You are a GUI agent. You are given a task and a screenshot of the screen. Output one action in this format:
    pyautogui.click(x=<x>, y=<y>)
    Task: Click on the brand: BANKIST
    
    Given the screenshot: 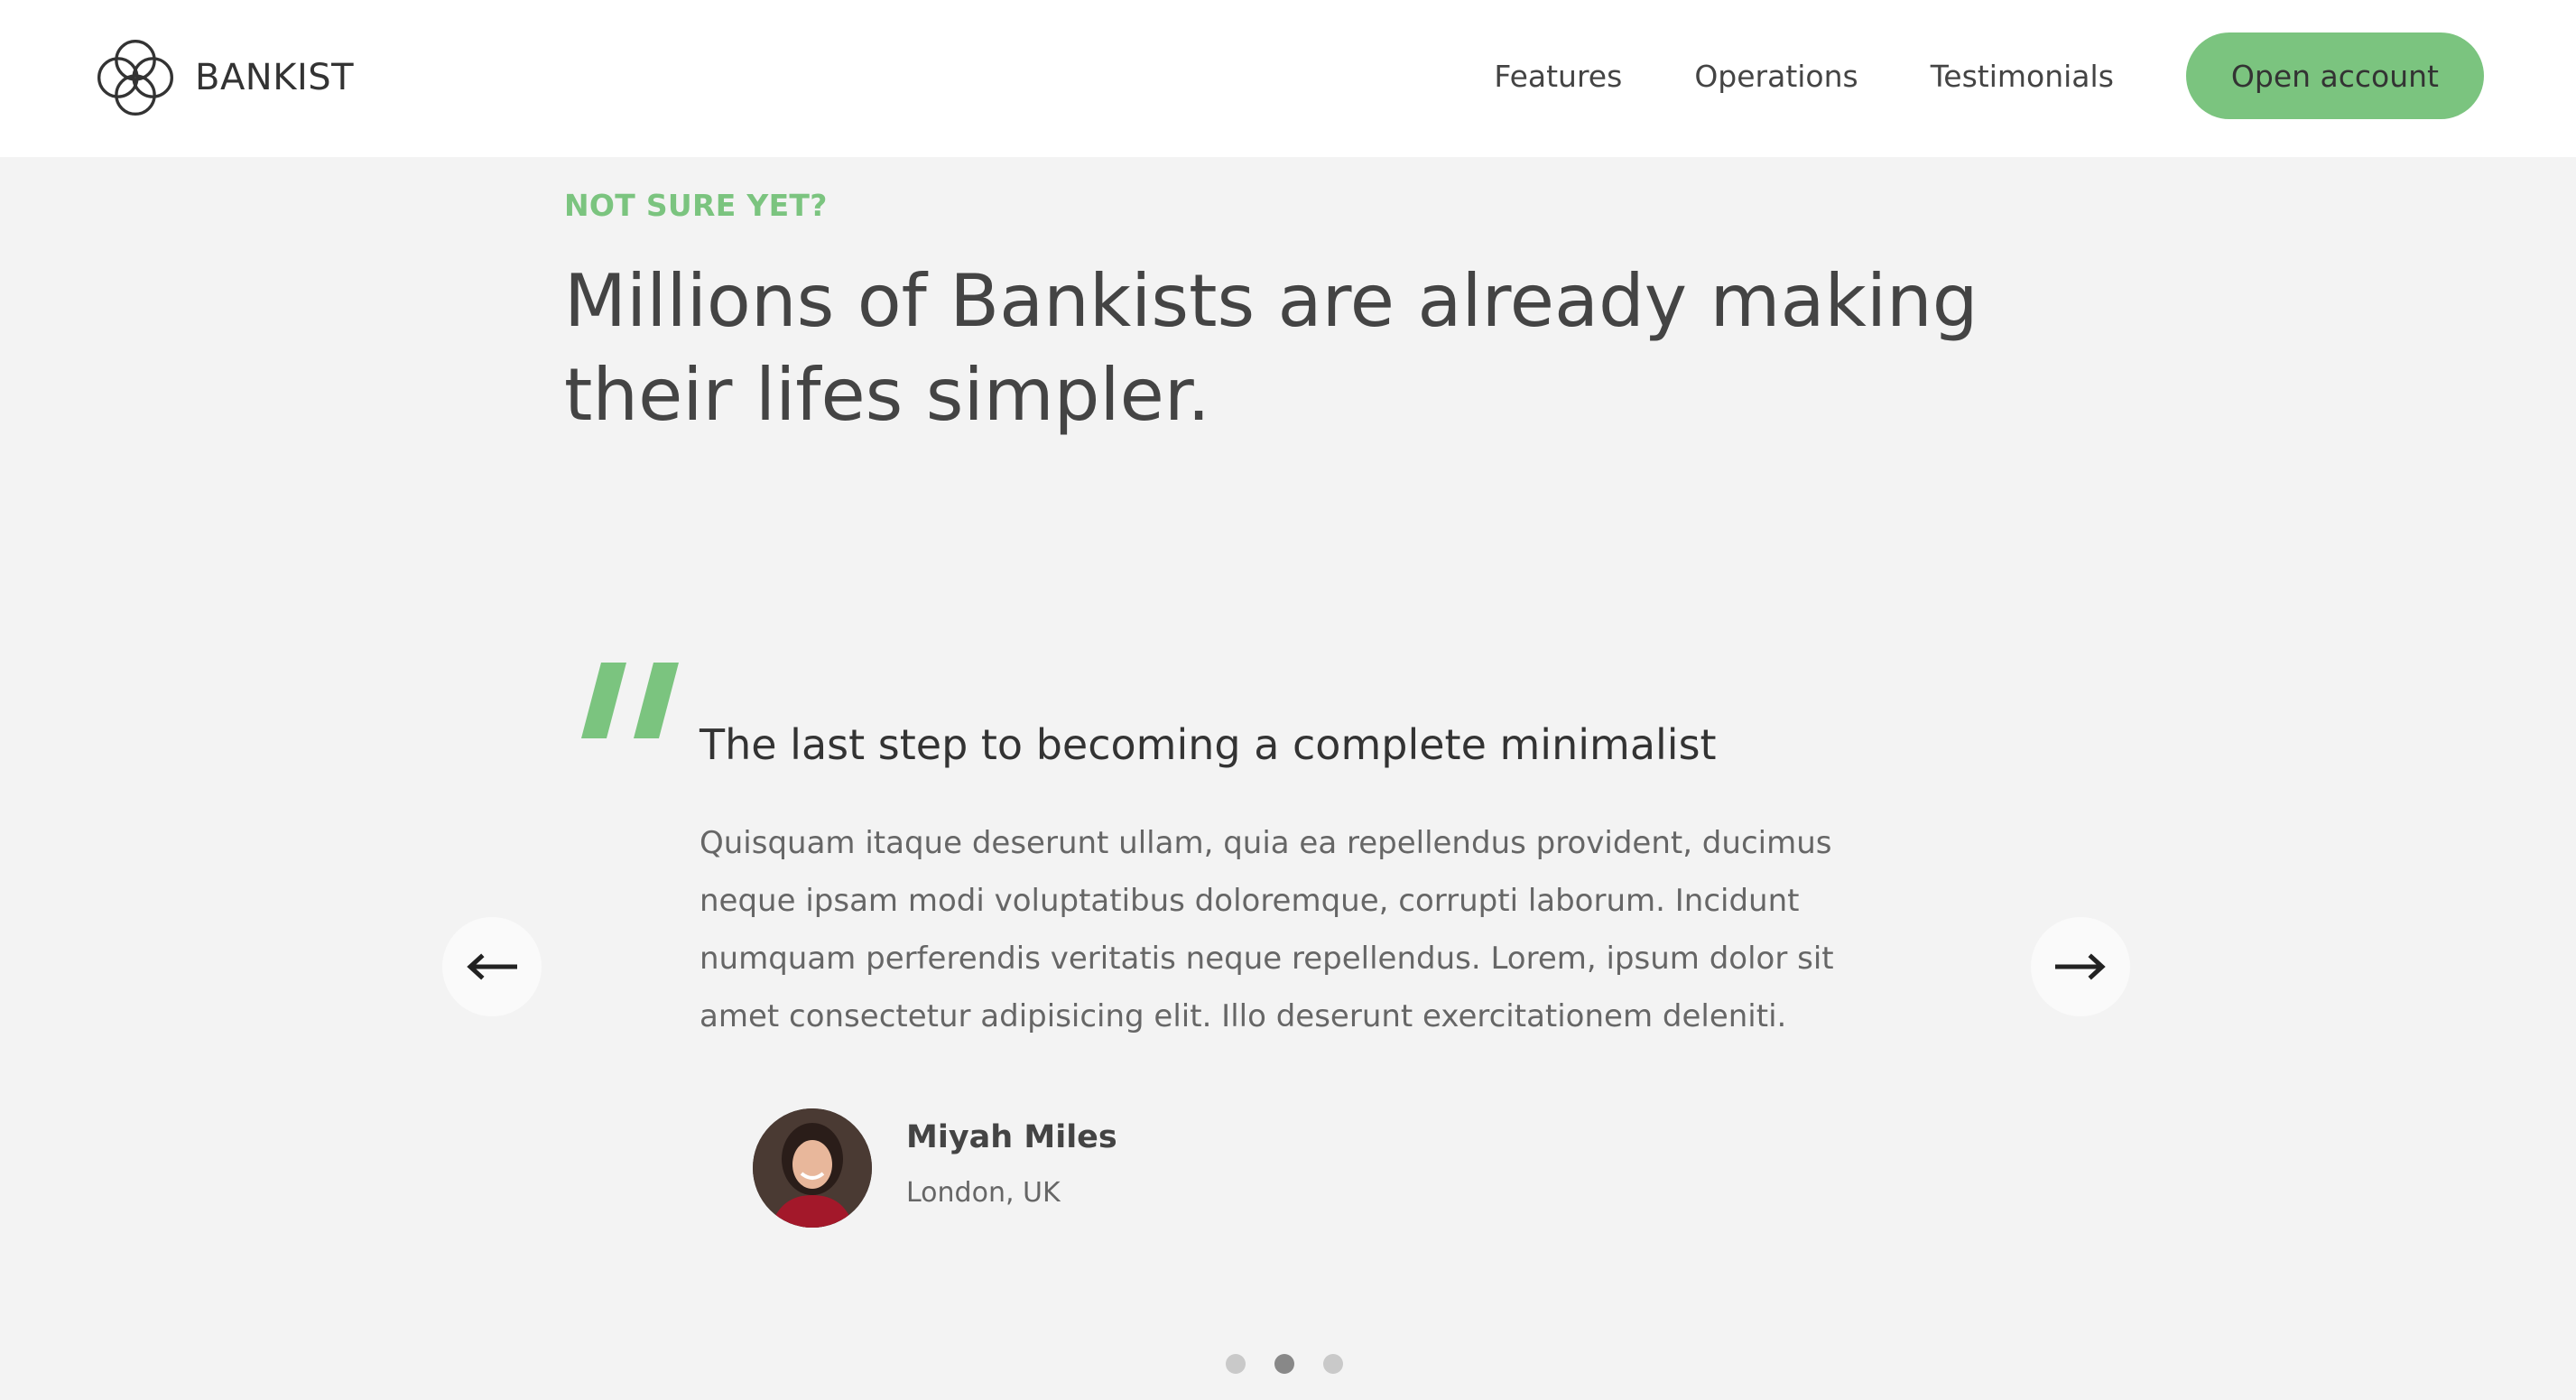 What is the action you would take?
    pyautogui.click(x=223, y=77)
    